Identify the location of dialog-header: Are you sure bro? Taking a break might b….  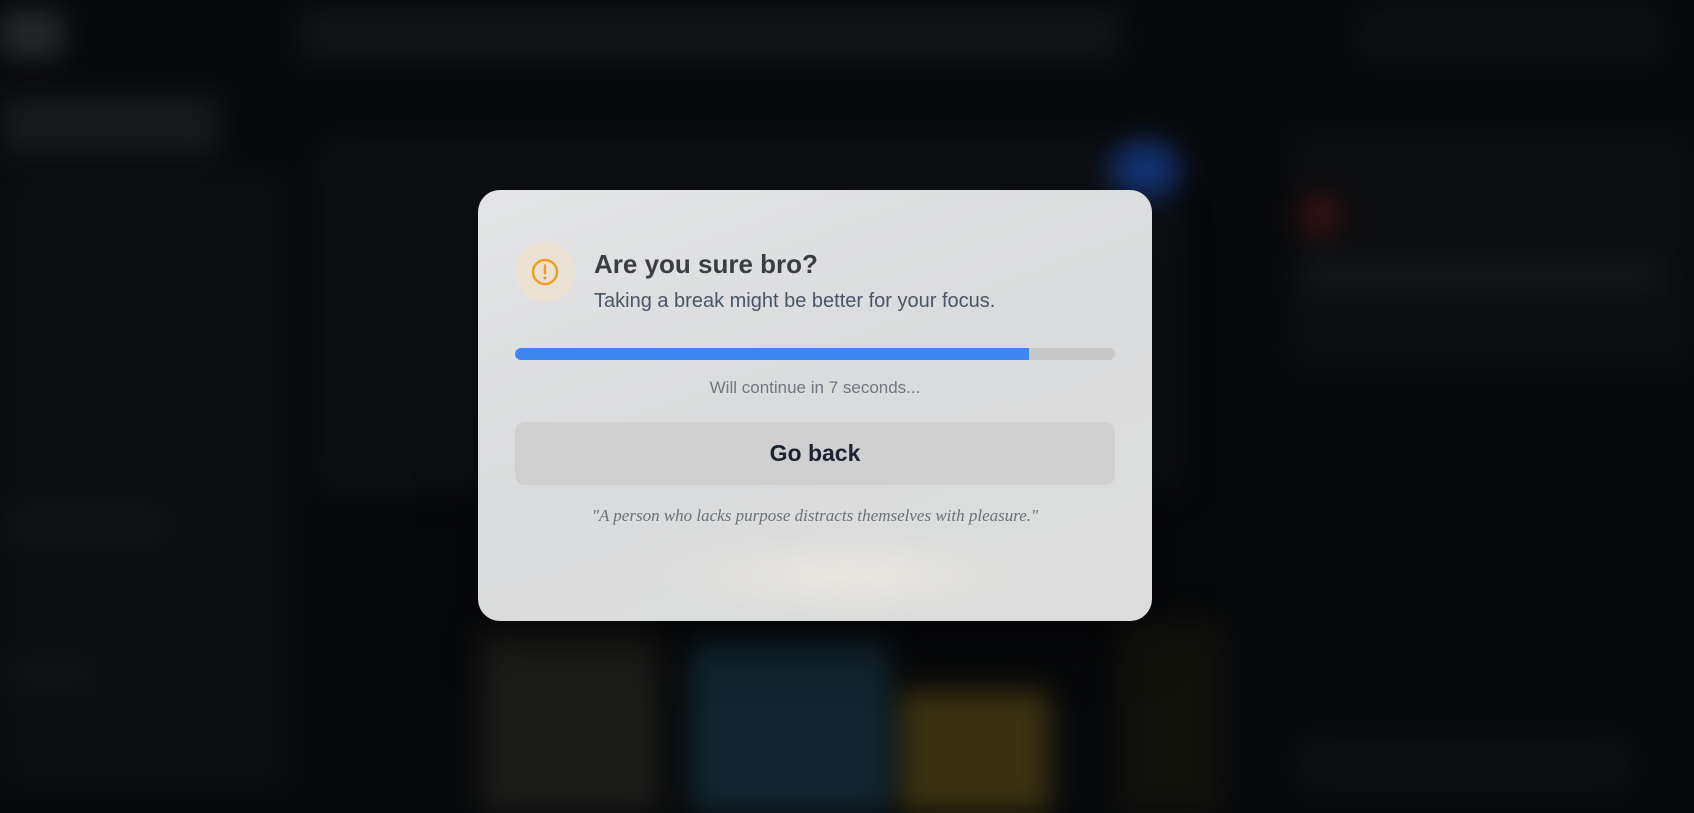
(815, 278).